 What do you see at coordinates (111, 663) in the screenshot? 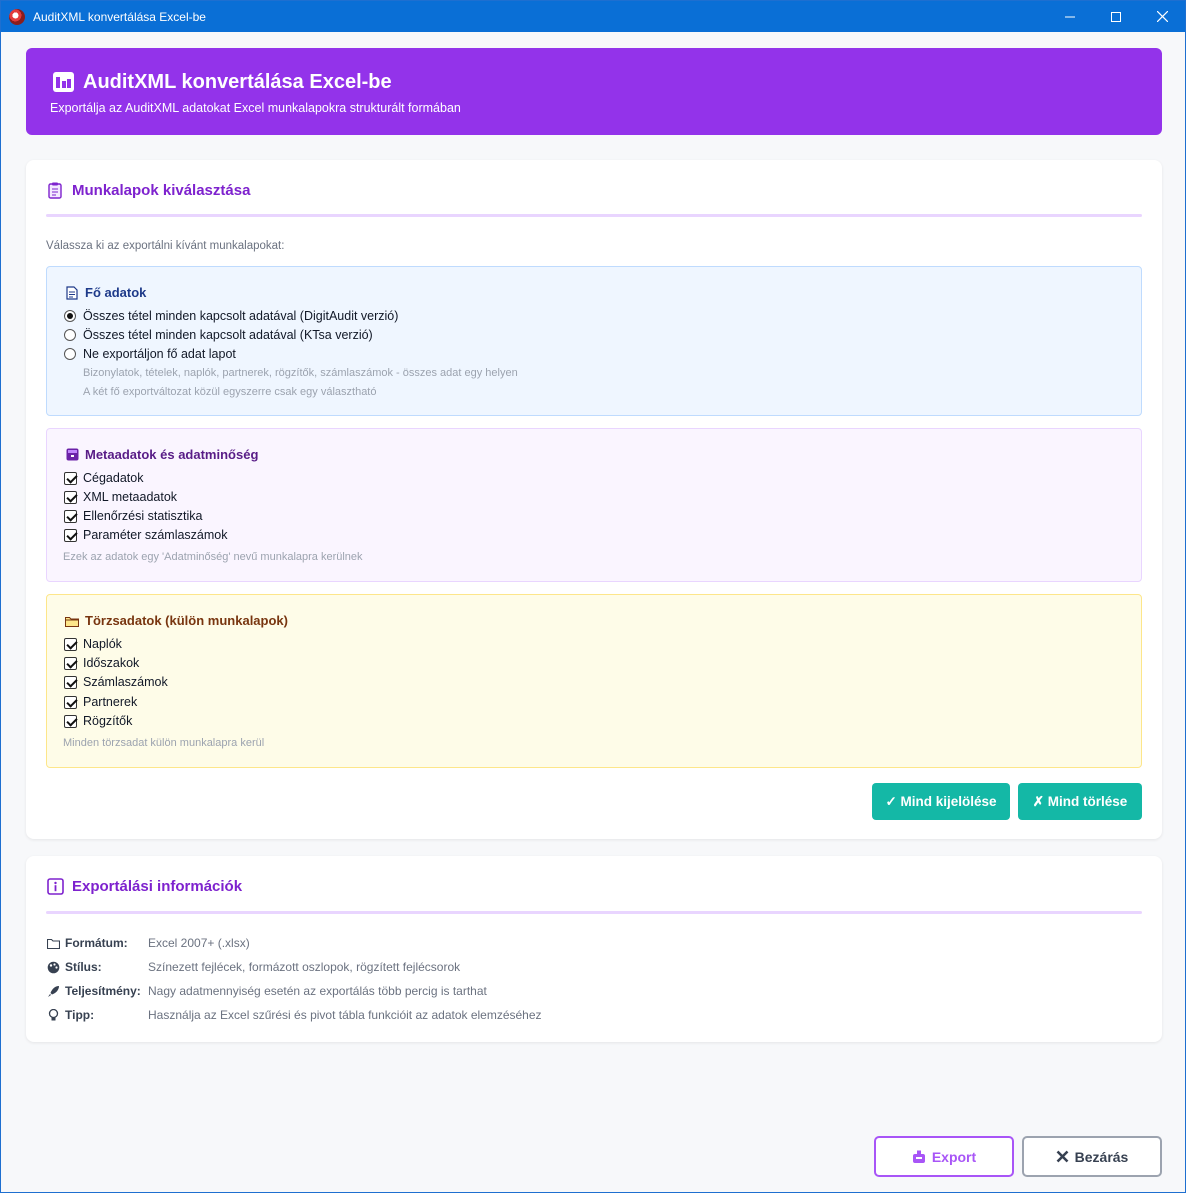
I see `checkbox-label: Időszakok` at bounding box center [111, 663].